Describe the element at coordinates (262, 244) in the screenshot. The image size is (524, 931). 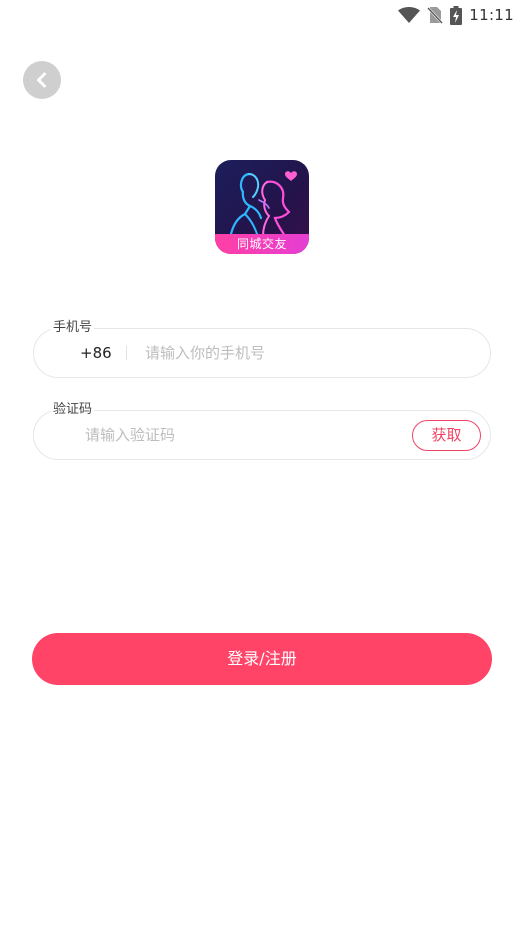
I see `logo-banner-text: 同城交友` at that location.